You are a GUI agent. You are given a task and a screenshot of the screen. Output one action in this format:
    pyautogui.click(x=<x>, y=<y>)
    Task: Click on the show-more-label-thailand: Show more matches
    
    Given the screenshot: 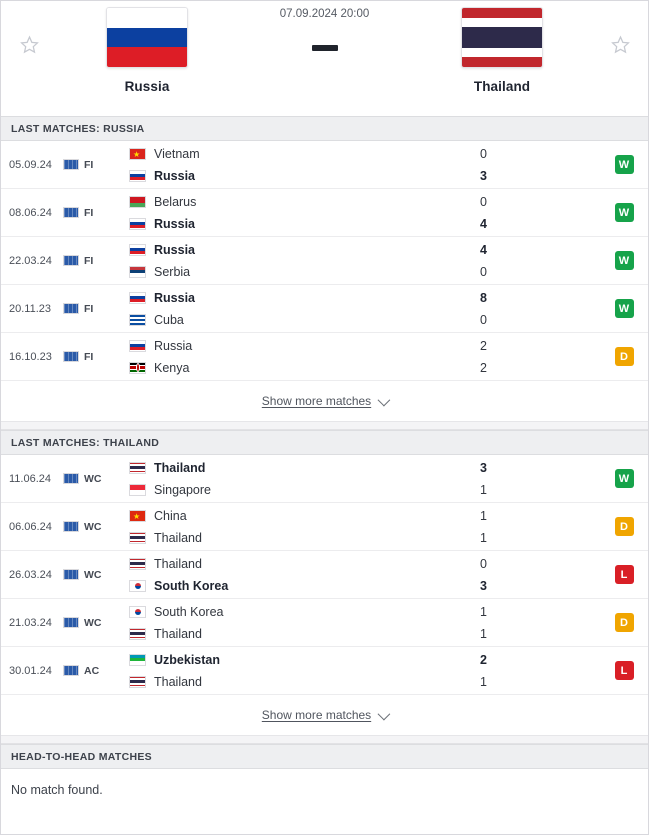 What is the action you would take?
    pyautogui.click(x=316, y=715)
    